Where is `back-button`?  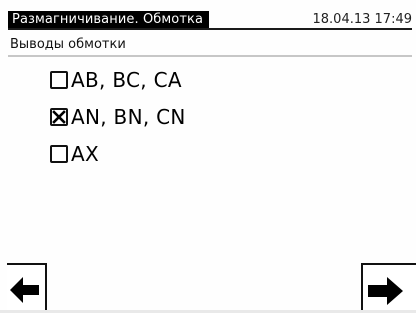 back-button is located at coordinates (27, 288).